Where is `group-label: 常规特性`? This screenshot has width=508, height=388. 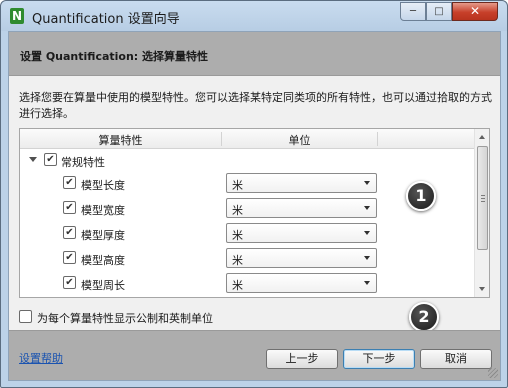
group-label: 常规特性 is located at coordinates (83, 162).